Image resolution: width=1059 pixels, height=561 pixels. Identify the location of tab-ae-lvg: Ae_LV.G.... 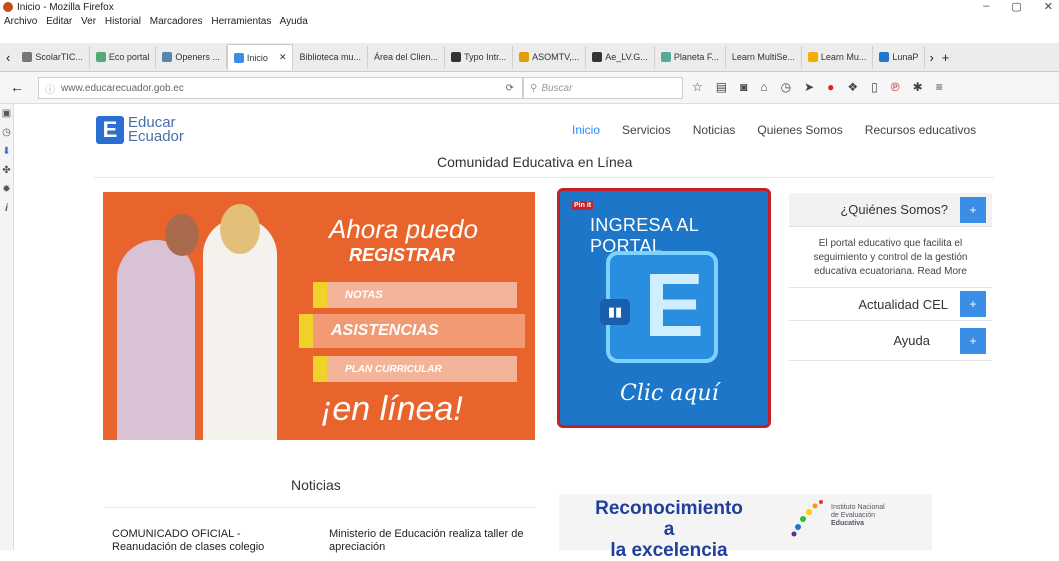
(620, 57).